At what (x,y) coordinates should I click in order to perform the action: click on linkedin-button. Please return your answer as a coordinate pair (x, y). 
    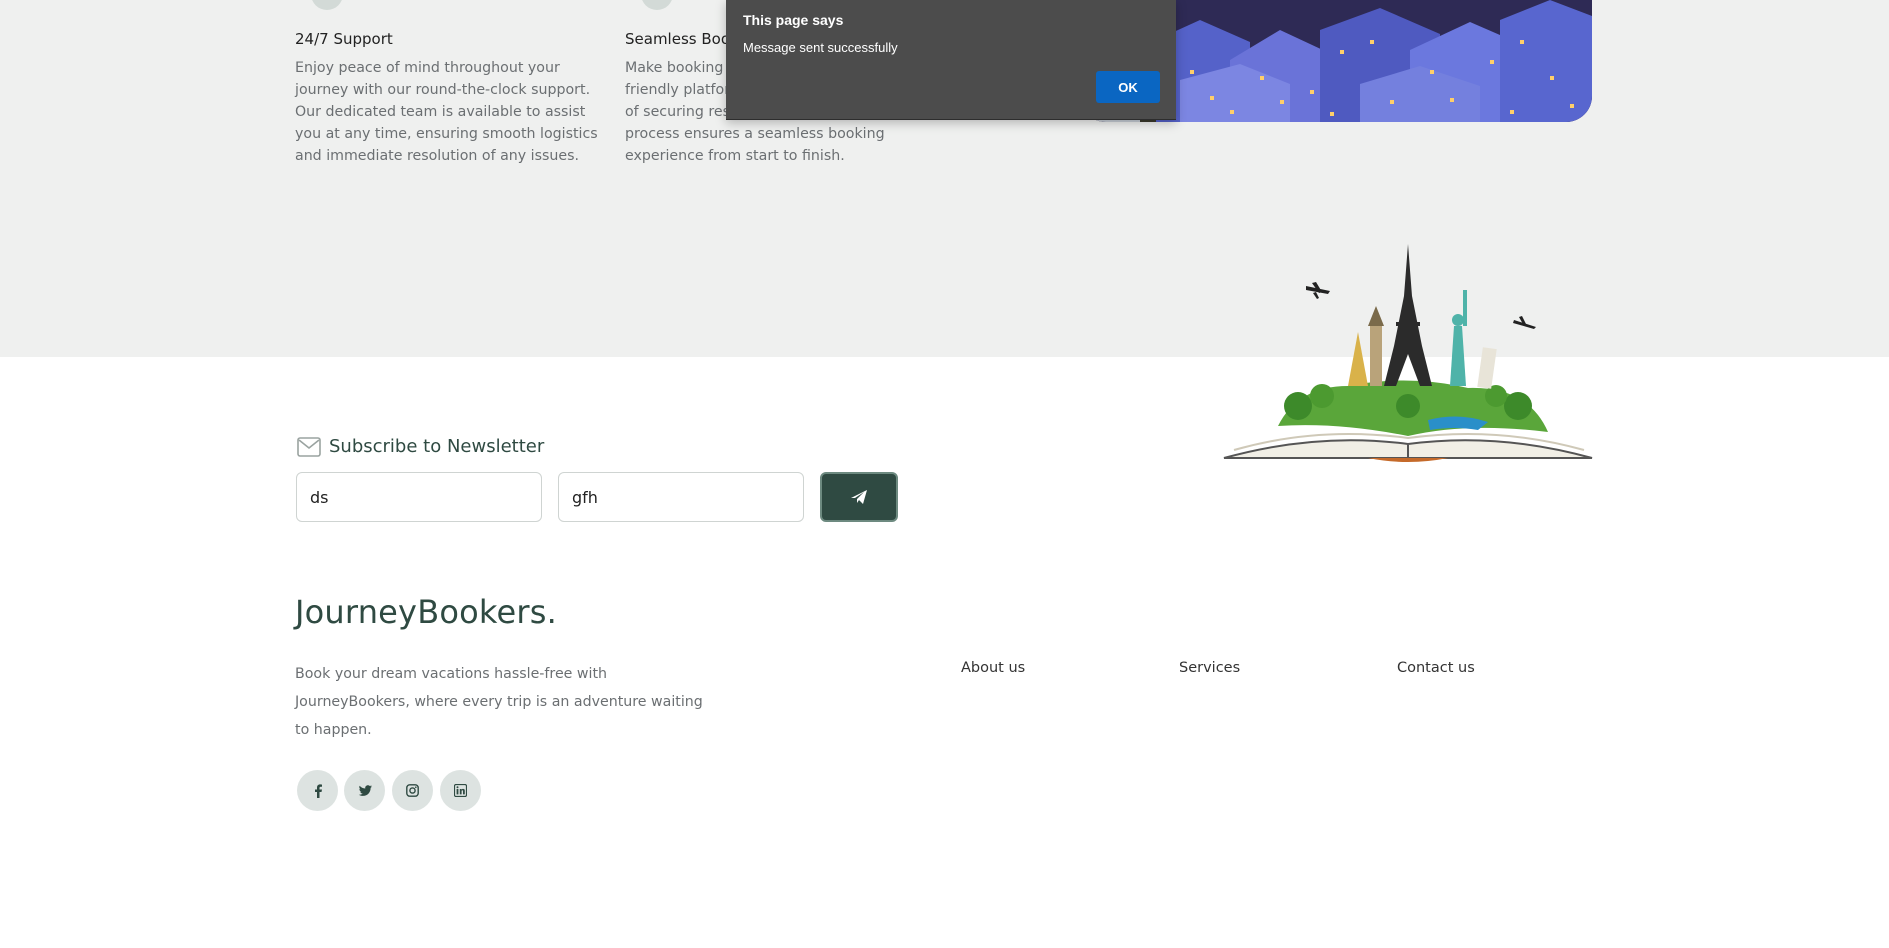
    Looking at the image, I should click on (460, 790).